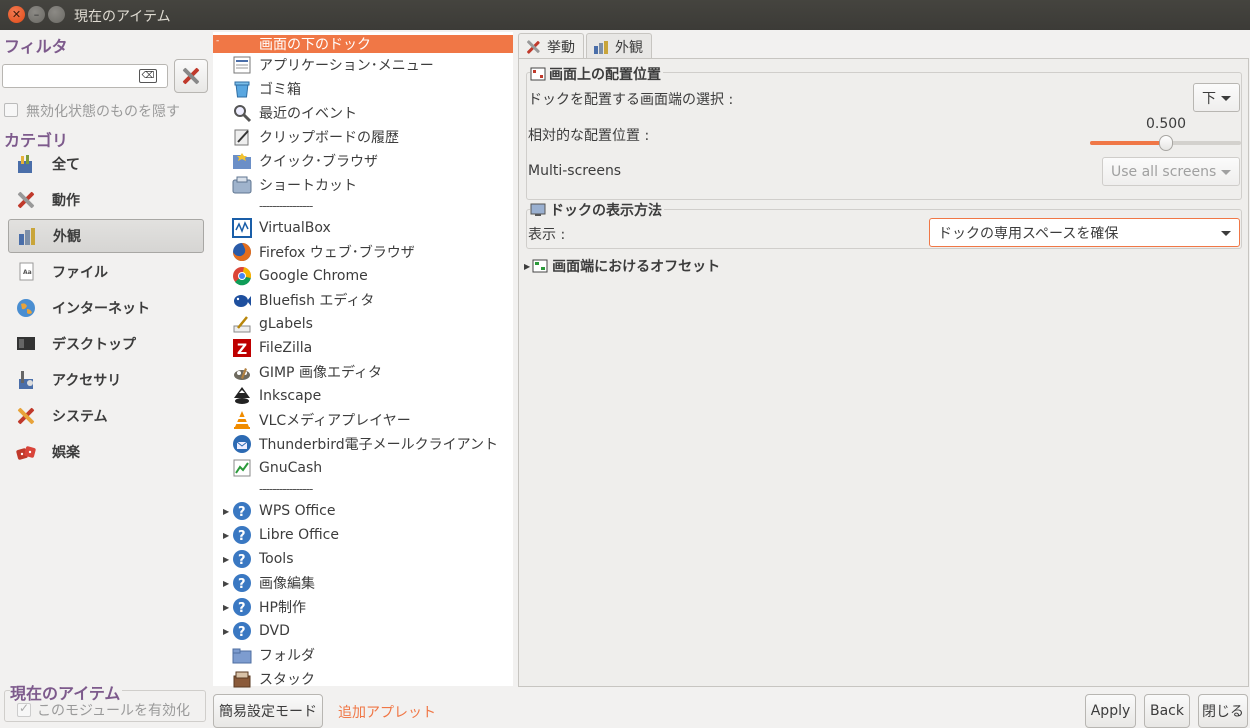 This screenshot has height=728, width=1250. Describe the element at coordinates (242, 276) in the screenshot. I see `chrome-icon` at that location.